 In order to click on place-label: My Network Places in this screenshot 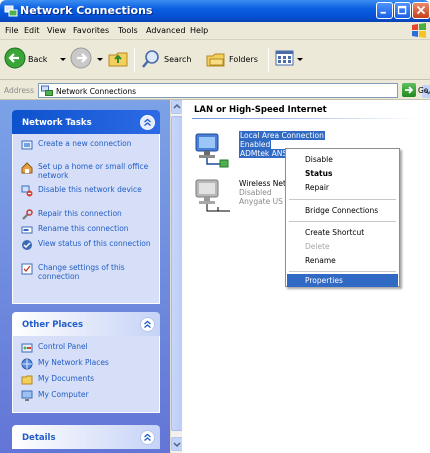, I will do `click(73, 362)`.